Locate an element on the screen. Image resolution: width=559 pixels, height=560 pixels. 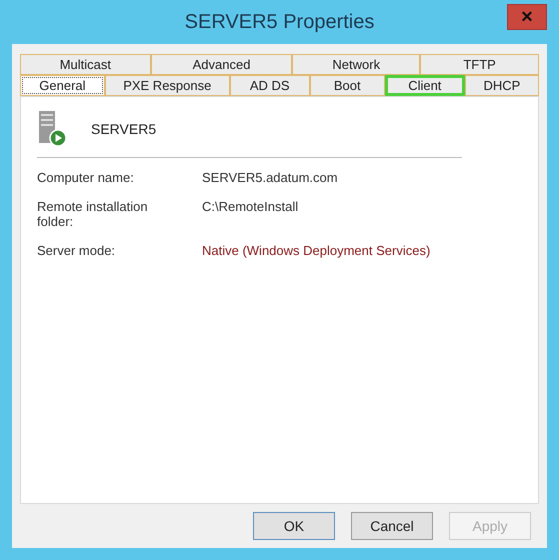
server-name: SERVER5 is located at coordinates (123, 129).